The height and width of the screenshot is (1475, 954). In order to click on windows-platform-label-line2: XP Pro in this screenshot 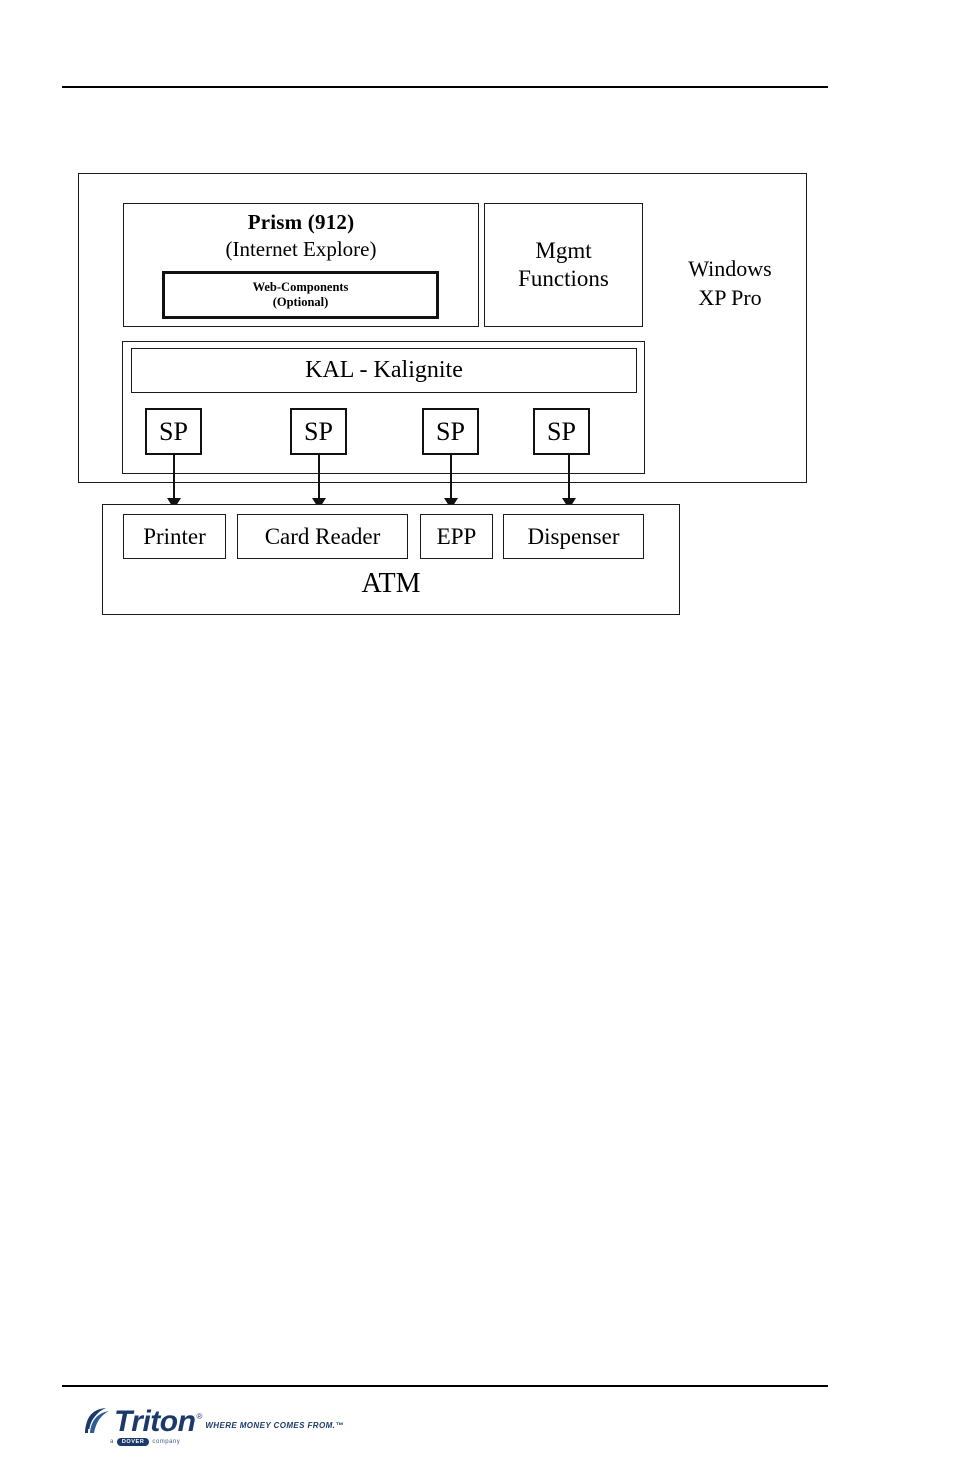, I will do `click(730, 297)`.